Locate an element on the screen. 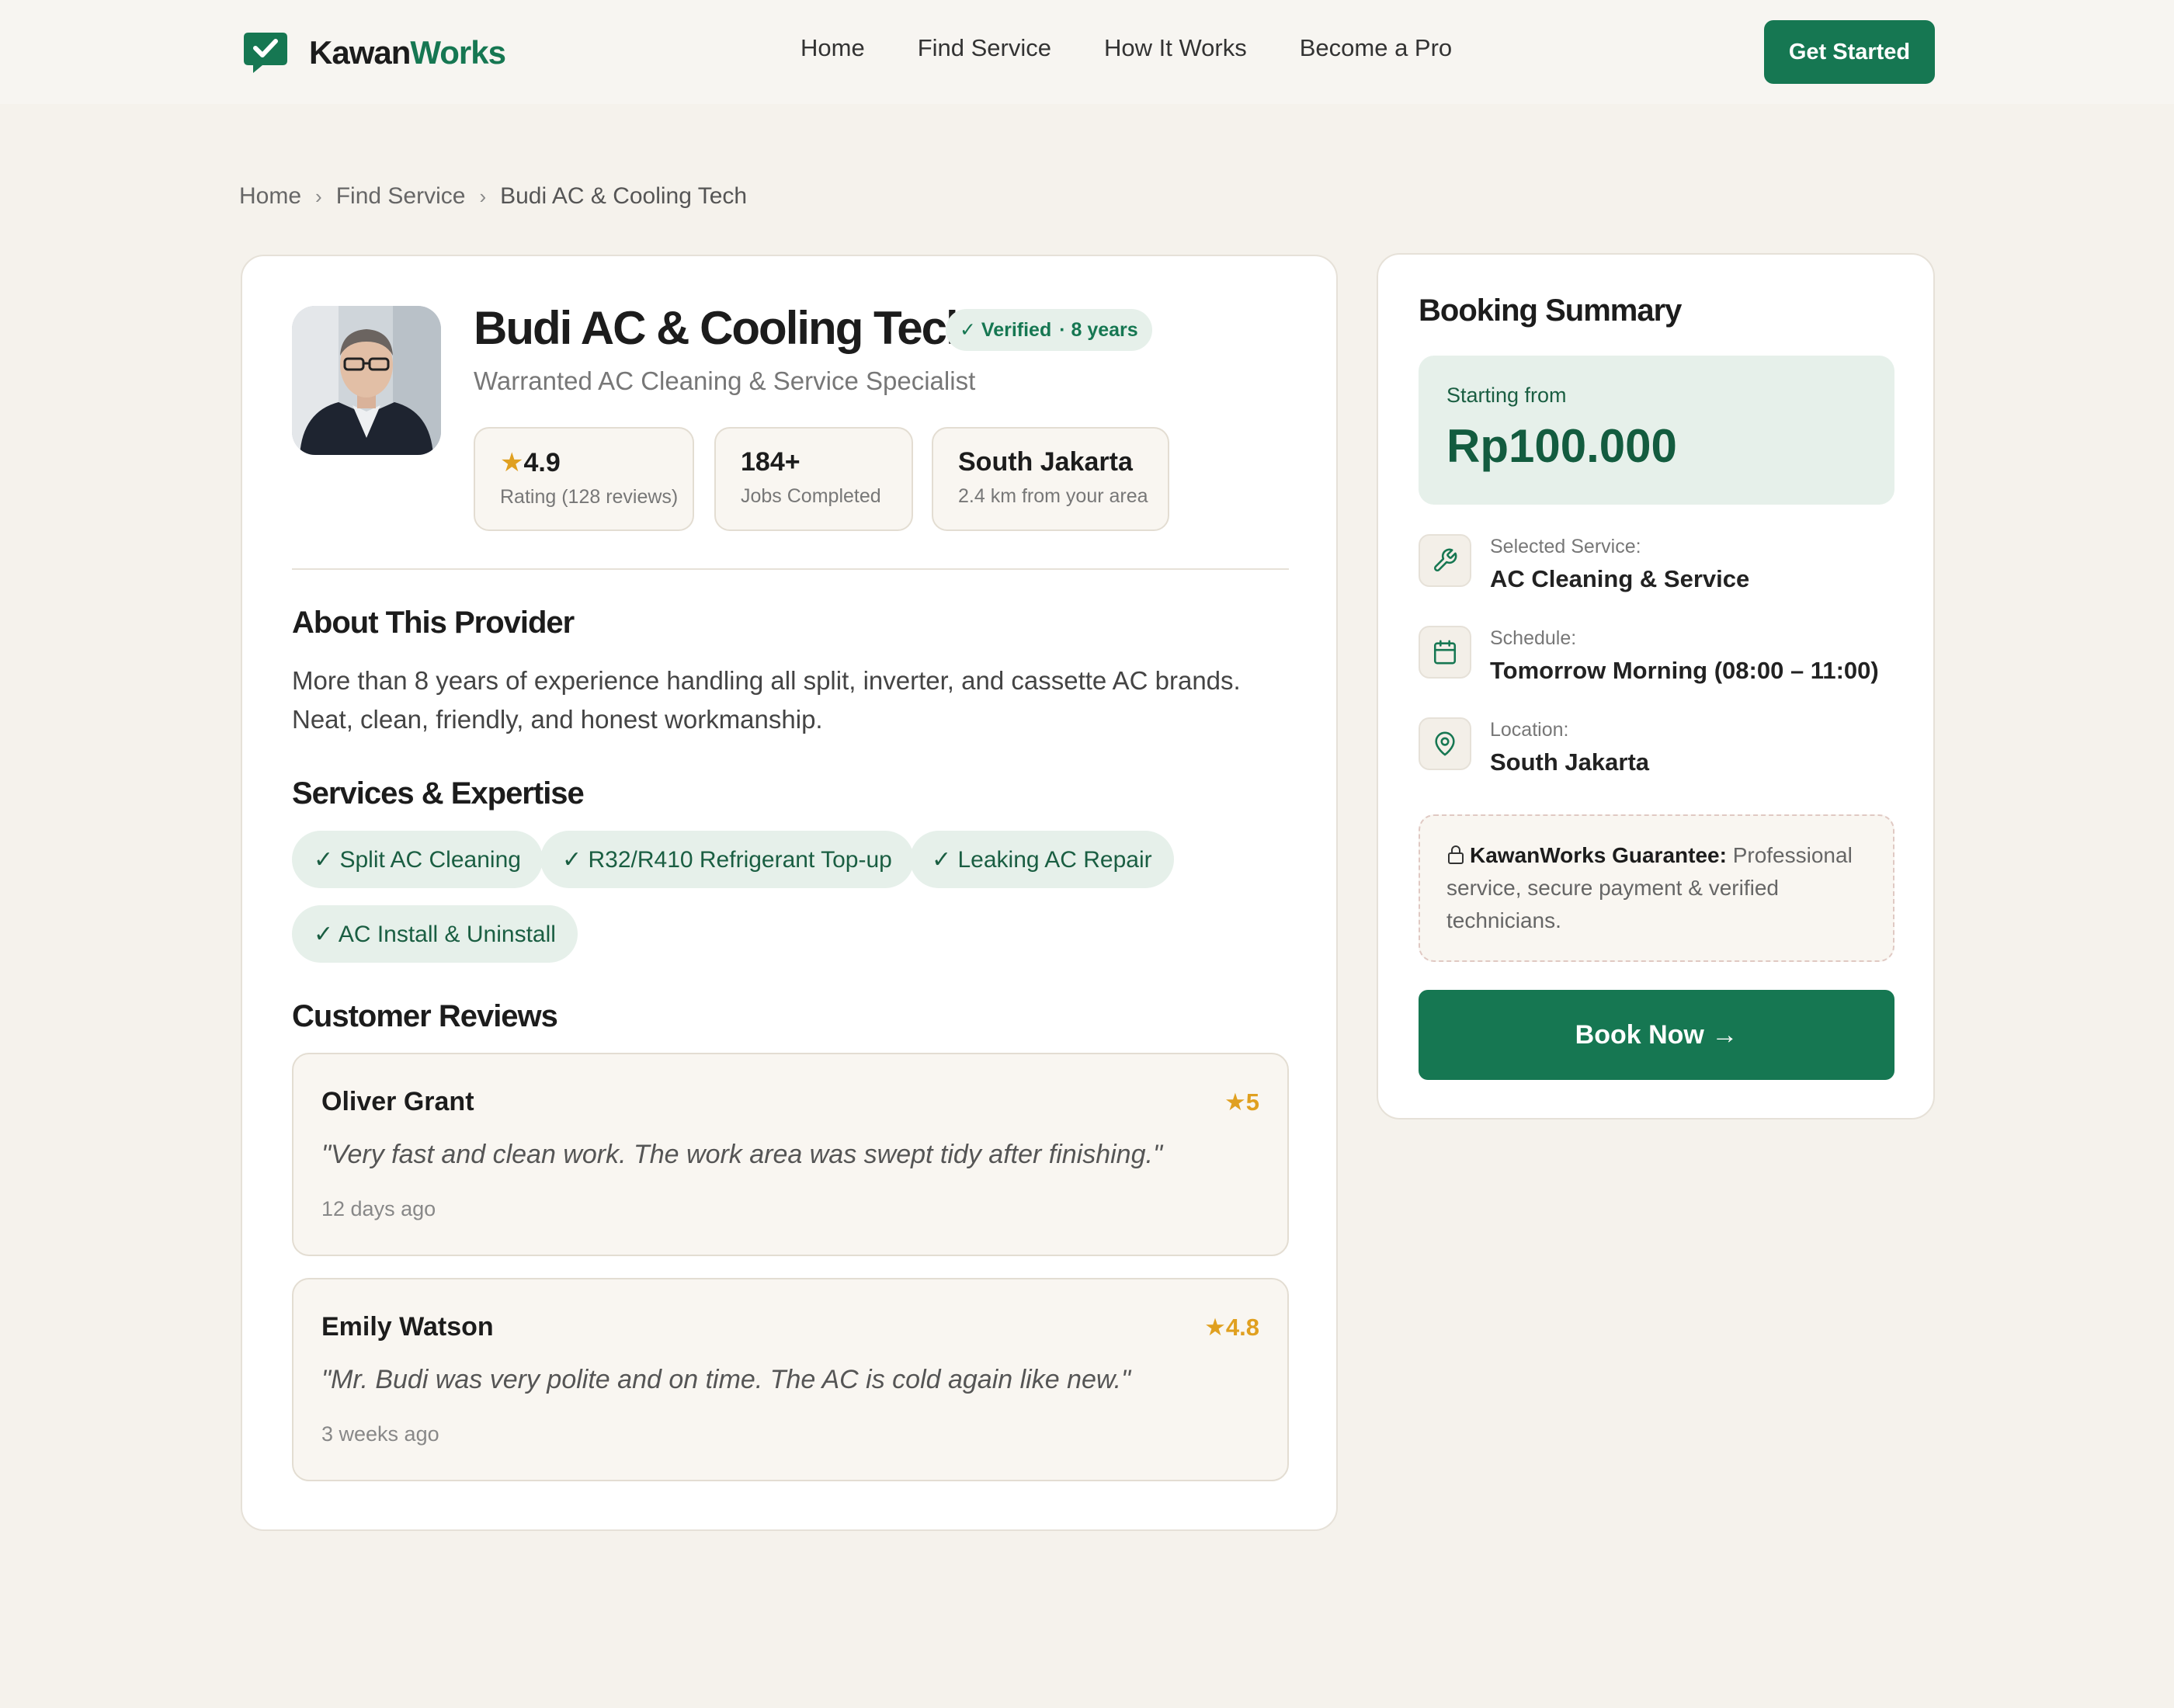 The image size is (2174, 1708). detail-label: Schedule: is located at coordinates (1534, 638).